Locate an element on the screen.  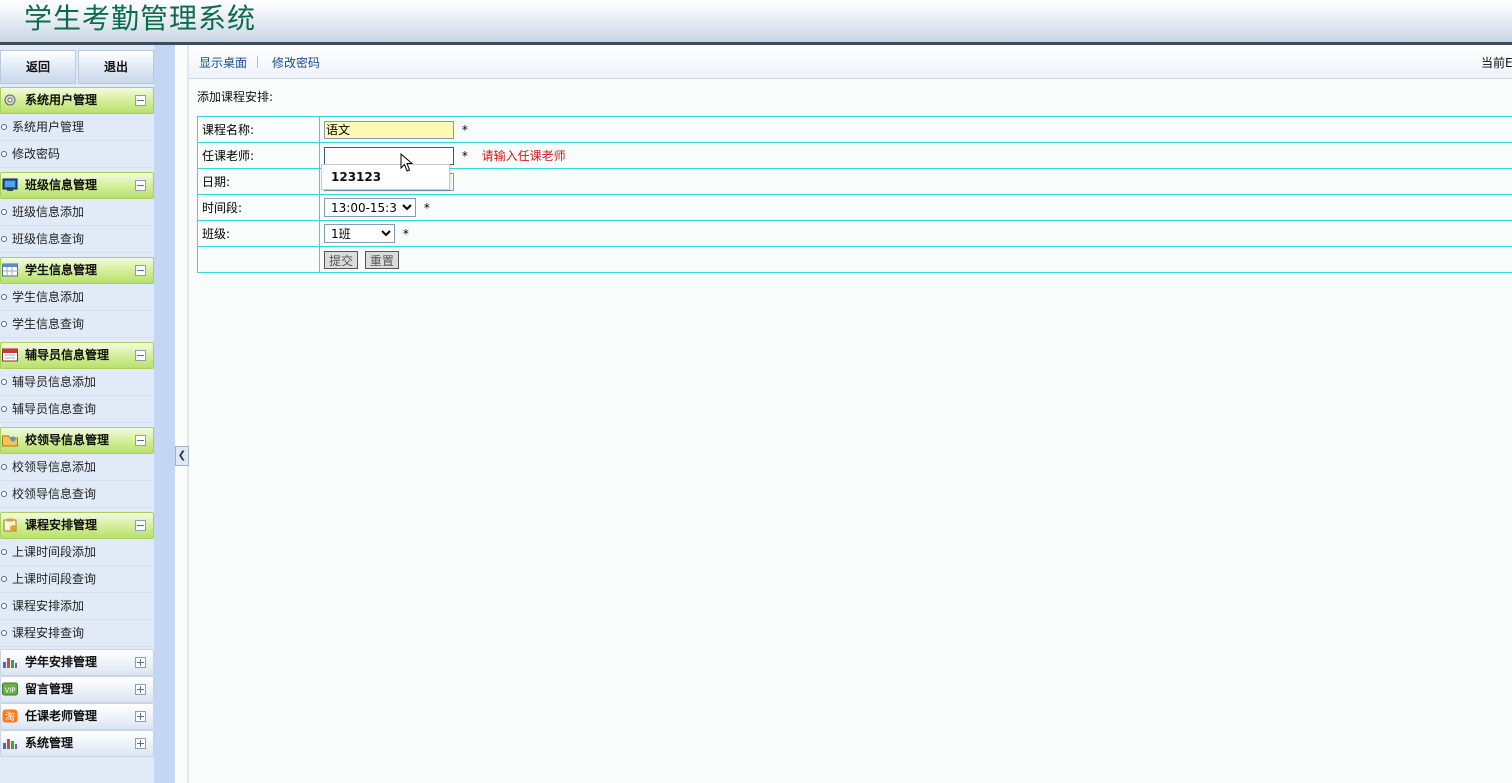
sidebar-menu-item: 课程安排查询 is located at coordinates (77, 633).